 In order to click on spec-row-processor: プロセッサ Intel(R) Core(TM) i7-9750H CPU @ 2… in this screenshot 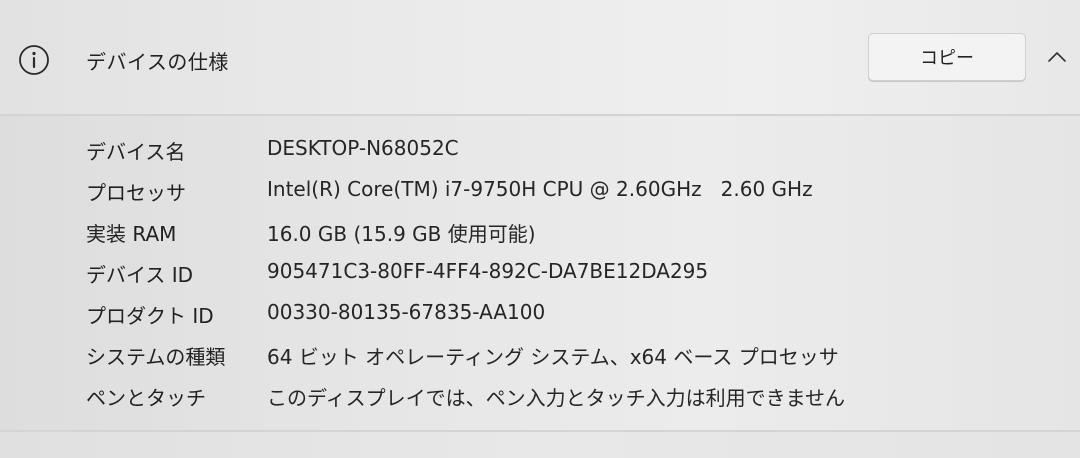, I will do `click(540, 189)`.